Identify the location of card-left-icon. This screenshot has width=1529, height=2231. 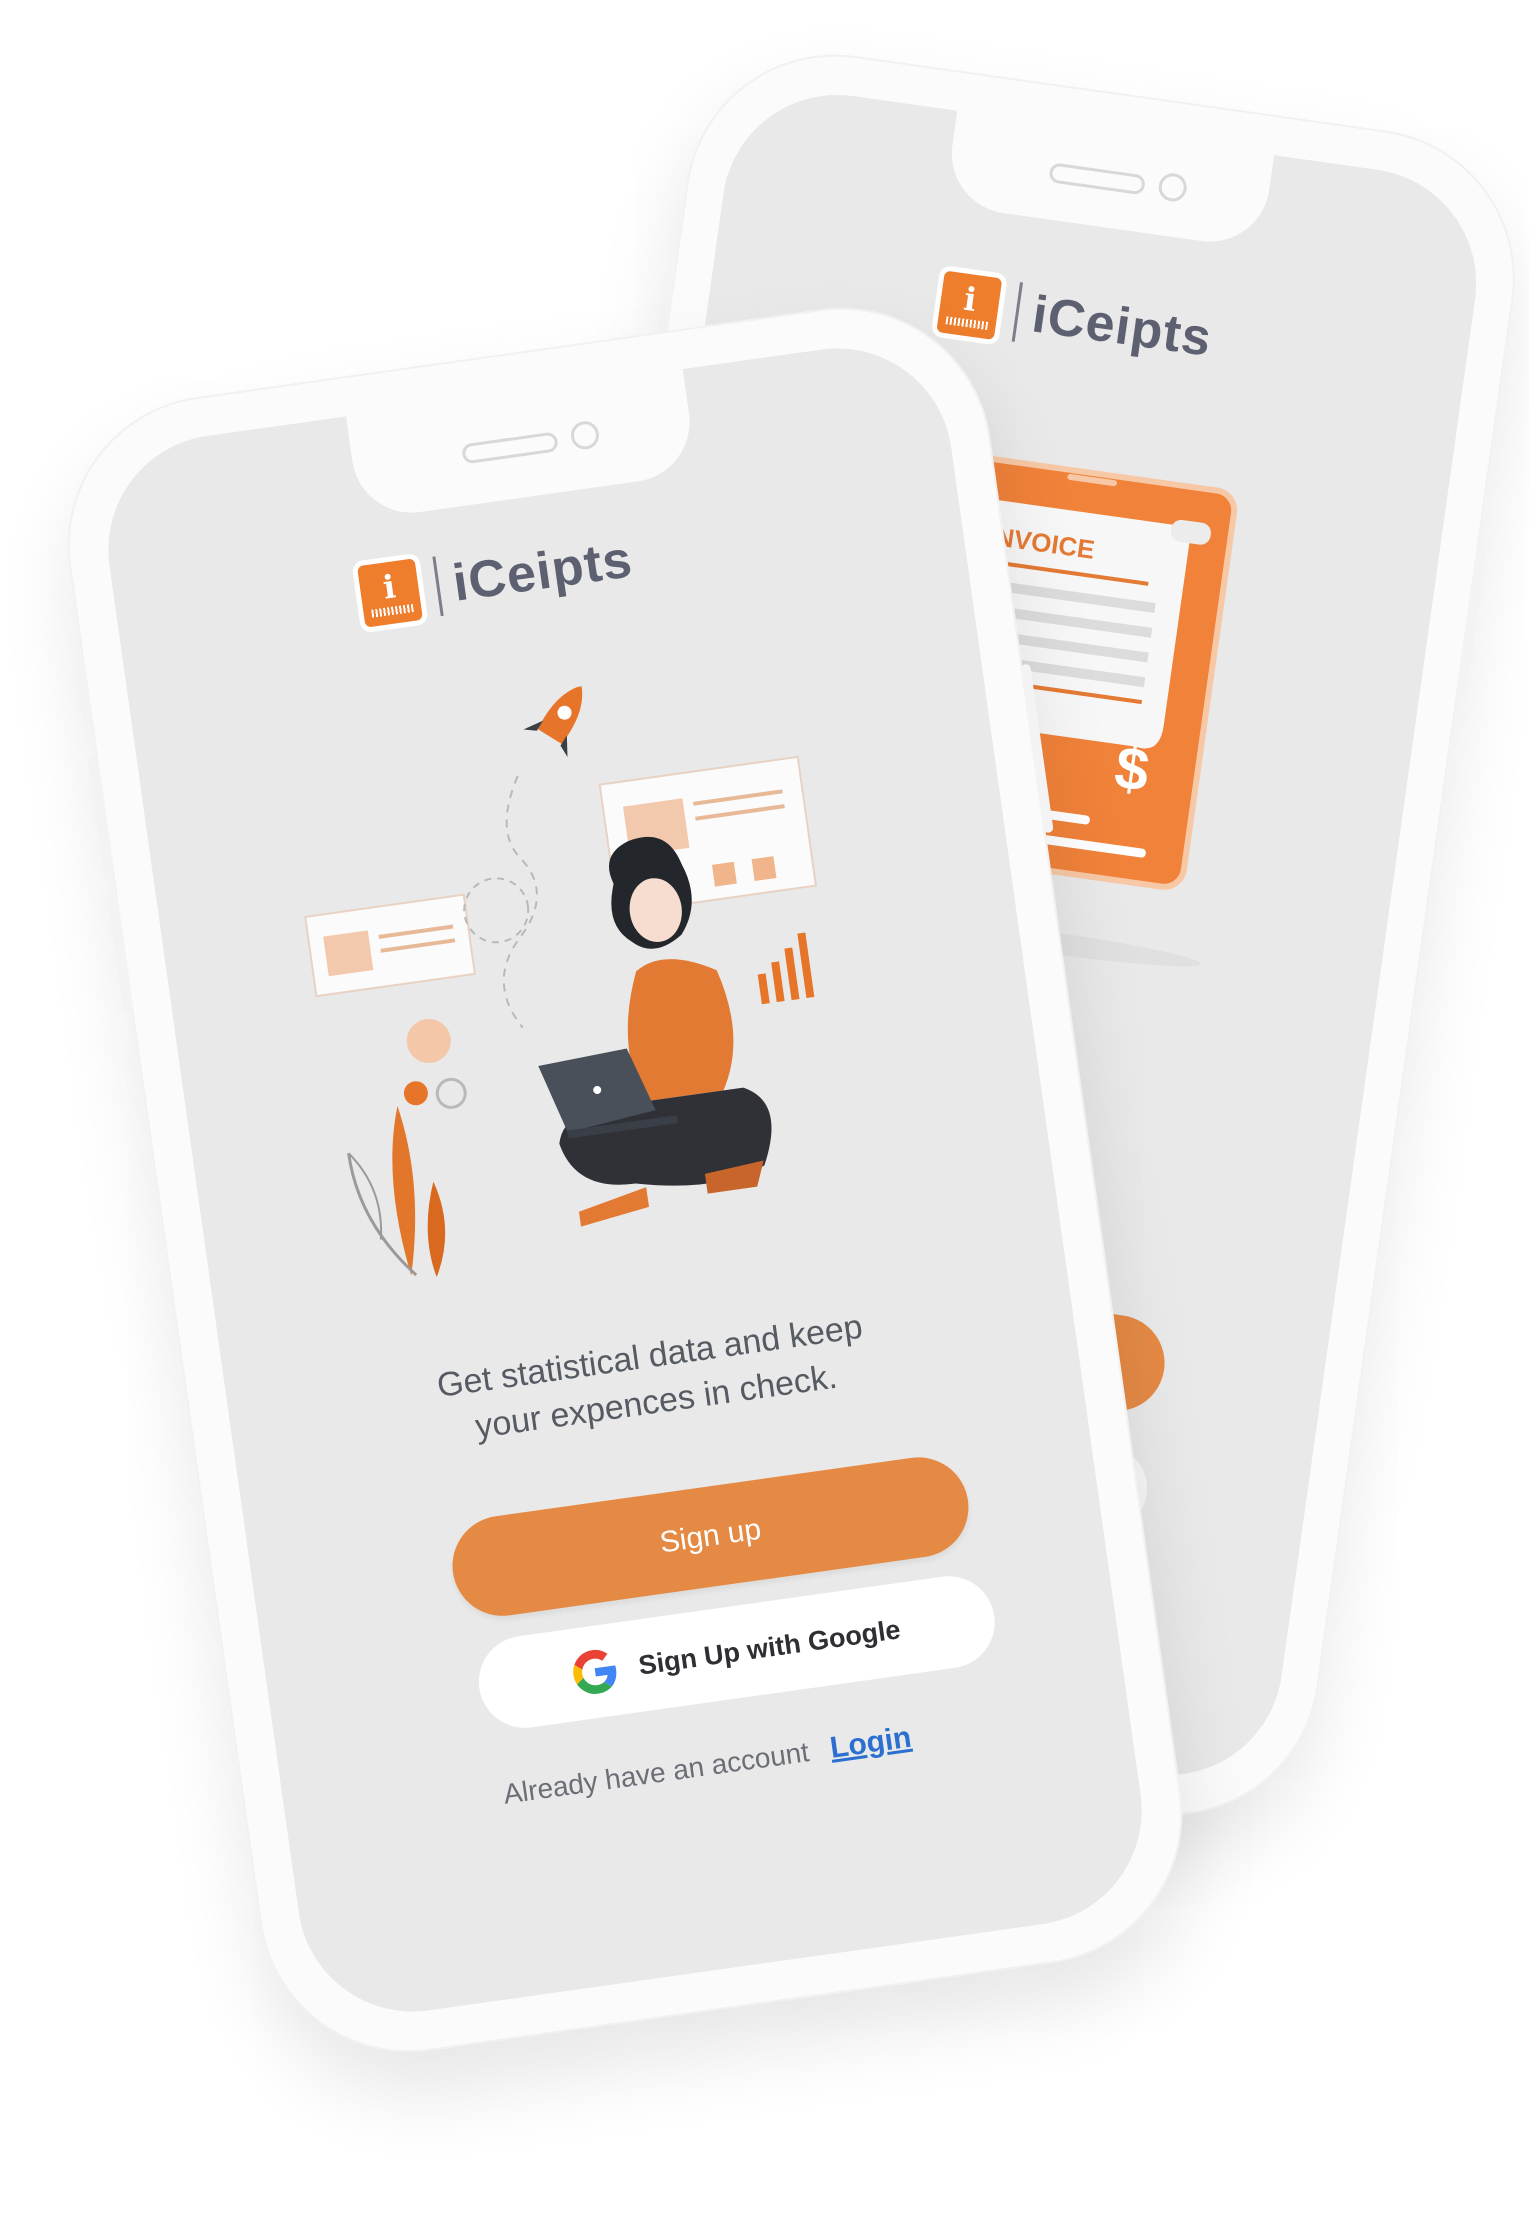
(390, 945).